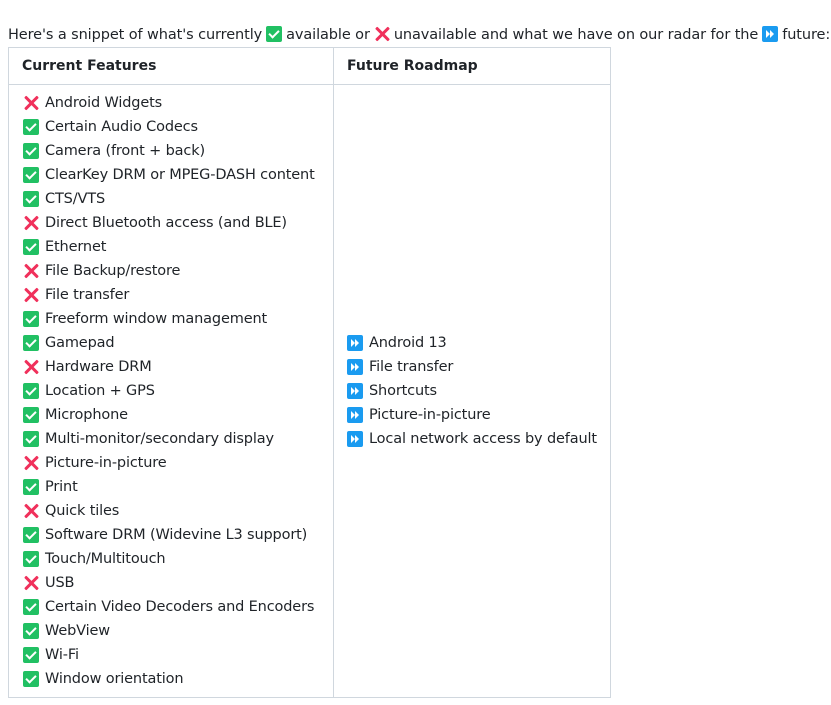 This screenshot has height=705, width=831. Describe the element at coordinates (76, 247) in the screenshot. I see `current-feature-label: Ethernet` at that location.